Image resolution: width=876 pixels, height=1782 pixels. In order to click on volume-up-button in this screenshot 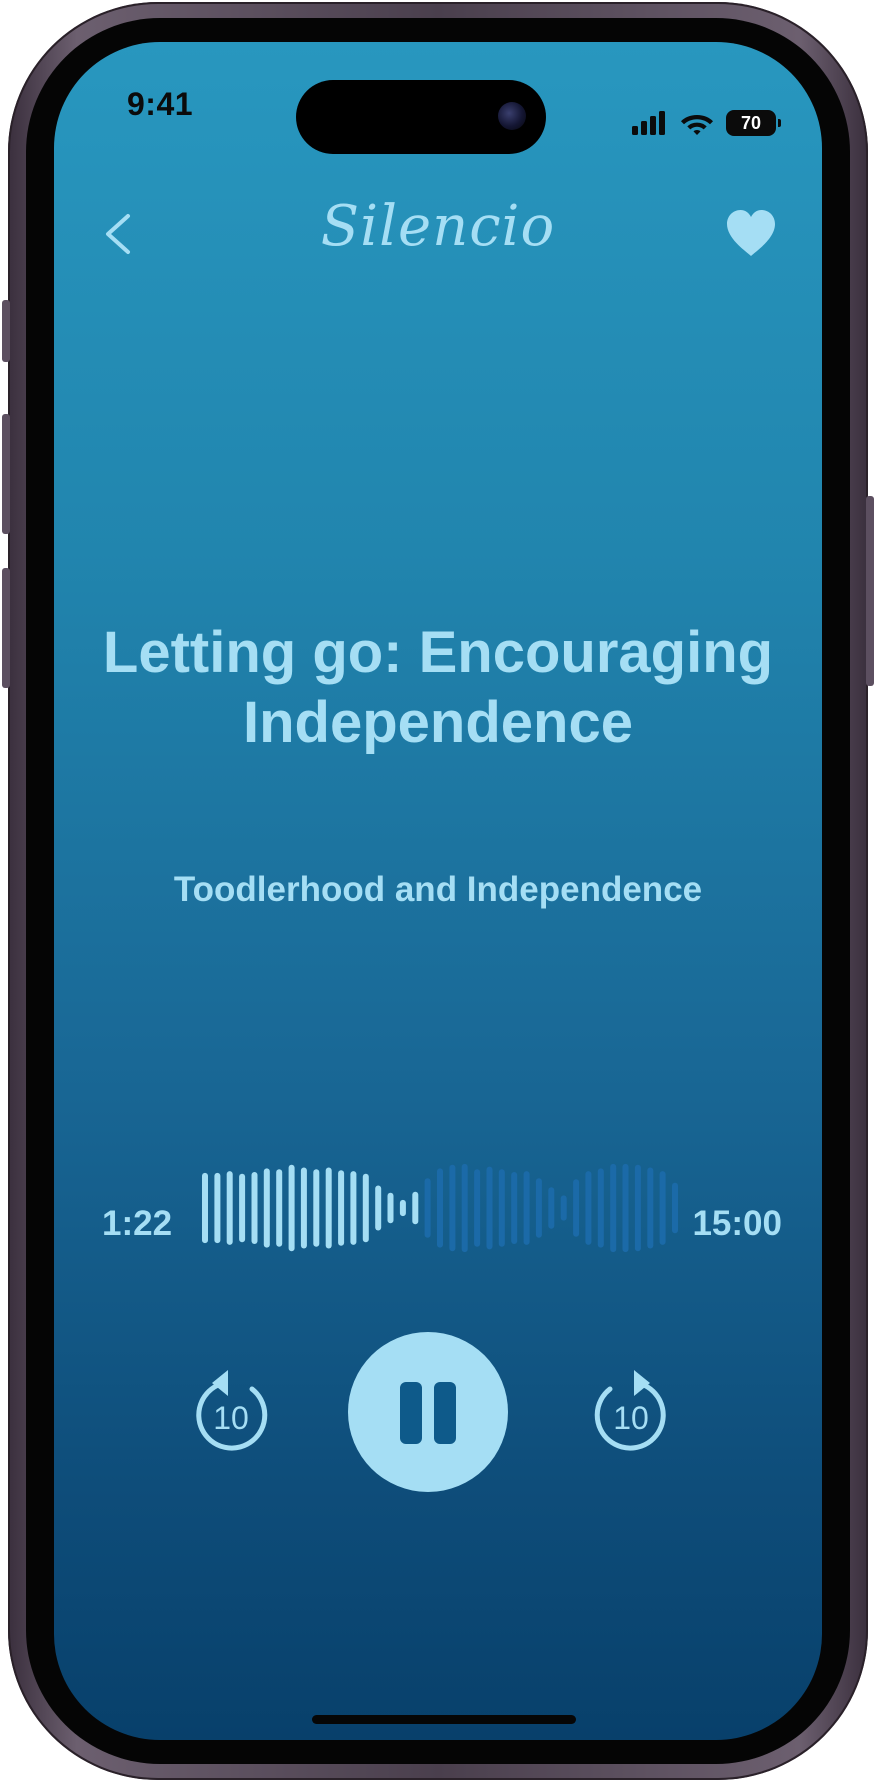, I will do `click(6, 474)`.